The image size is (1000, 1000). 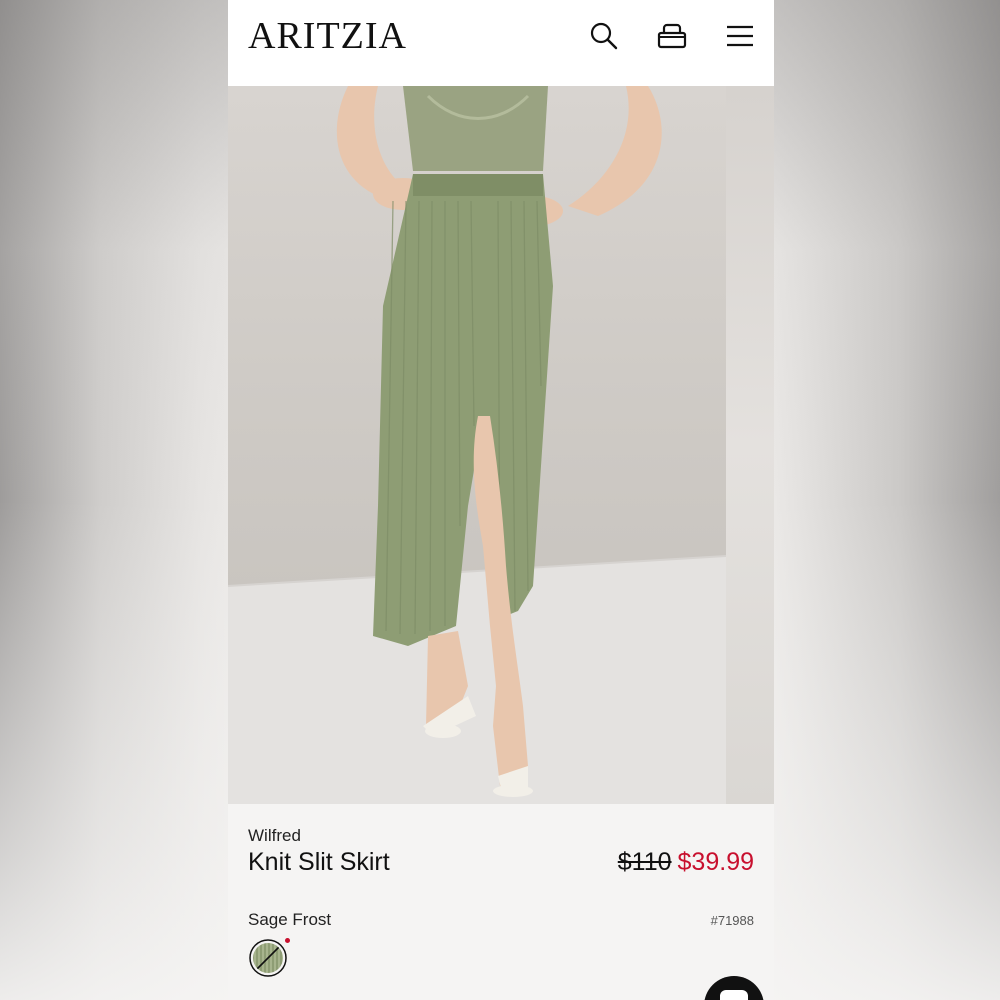 What do you see at coordinates (327, 36) in the screenshot?
I see `aritzia-logo: ARITZIA` at bounding box center [327, 36].